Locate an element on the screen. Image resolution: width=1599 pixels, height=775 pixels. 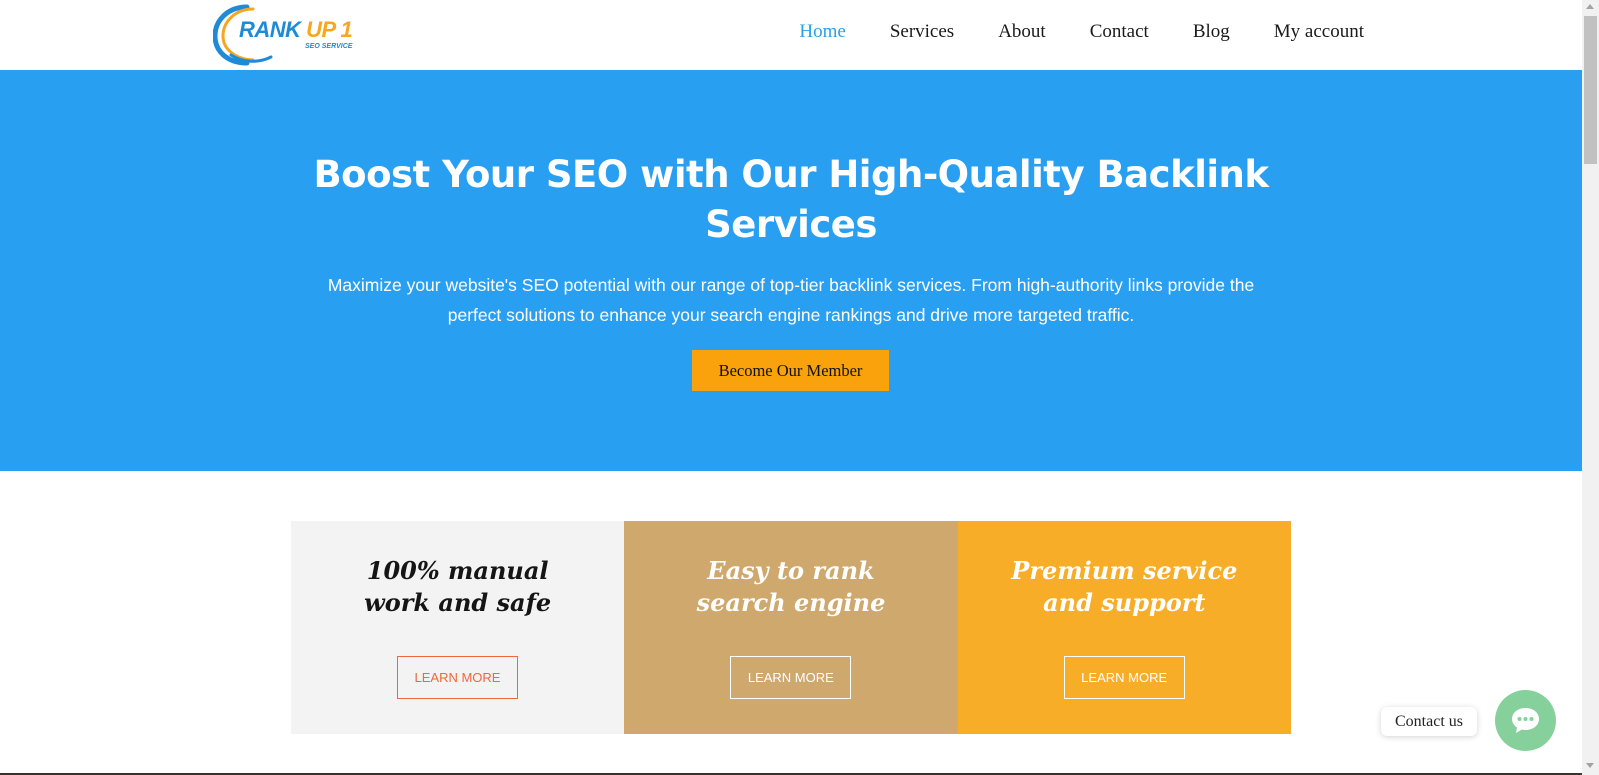
scroll-up-arrow-icon is located at coordinates (1590, 6).